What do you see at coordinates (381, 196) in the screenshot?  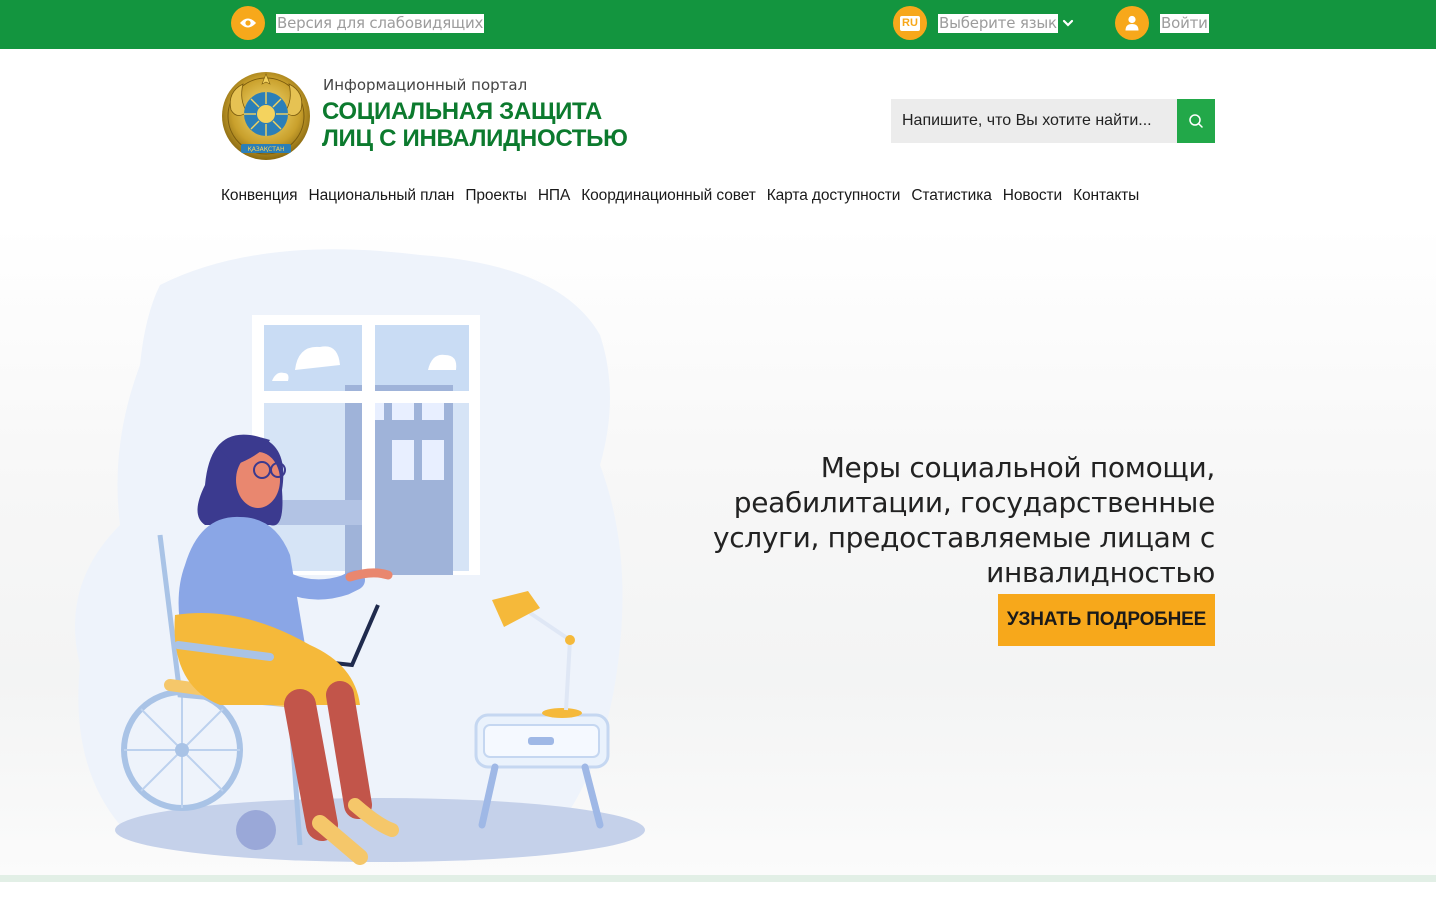 I see `nav-item-national-plan: Национальный план` at bounding box center [381, 196].